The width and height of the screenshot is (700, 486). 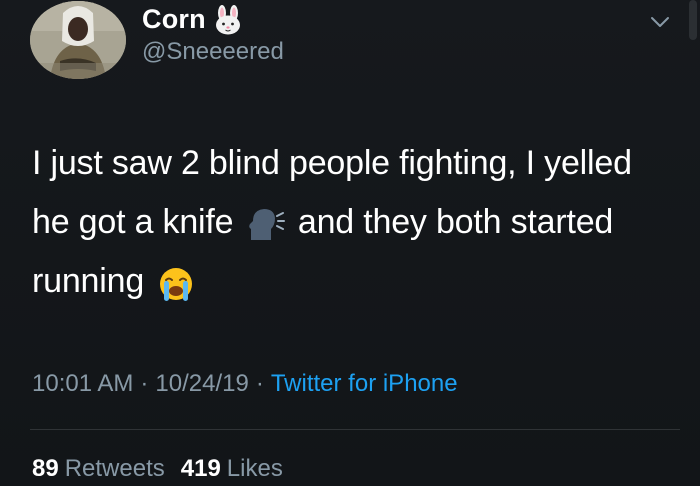 I want to click on avatar, so click(x=78, y=40).